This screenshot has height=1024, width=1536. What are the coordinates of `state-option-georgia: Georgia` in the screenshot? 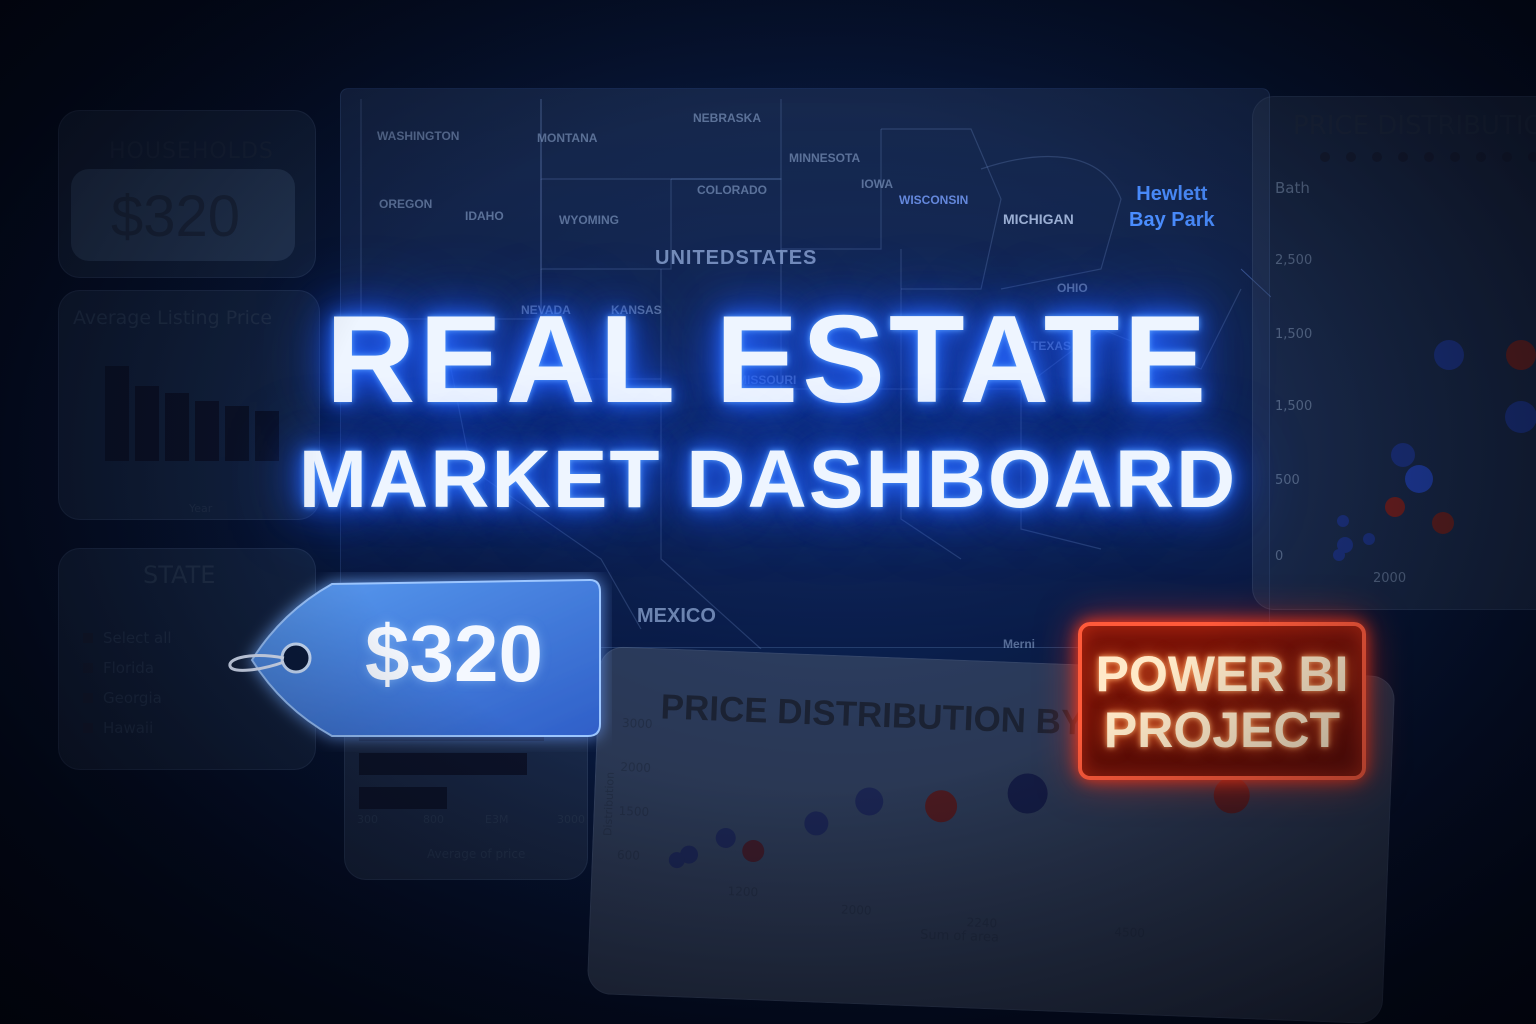 It's located at (122, 698).